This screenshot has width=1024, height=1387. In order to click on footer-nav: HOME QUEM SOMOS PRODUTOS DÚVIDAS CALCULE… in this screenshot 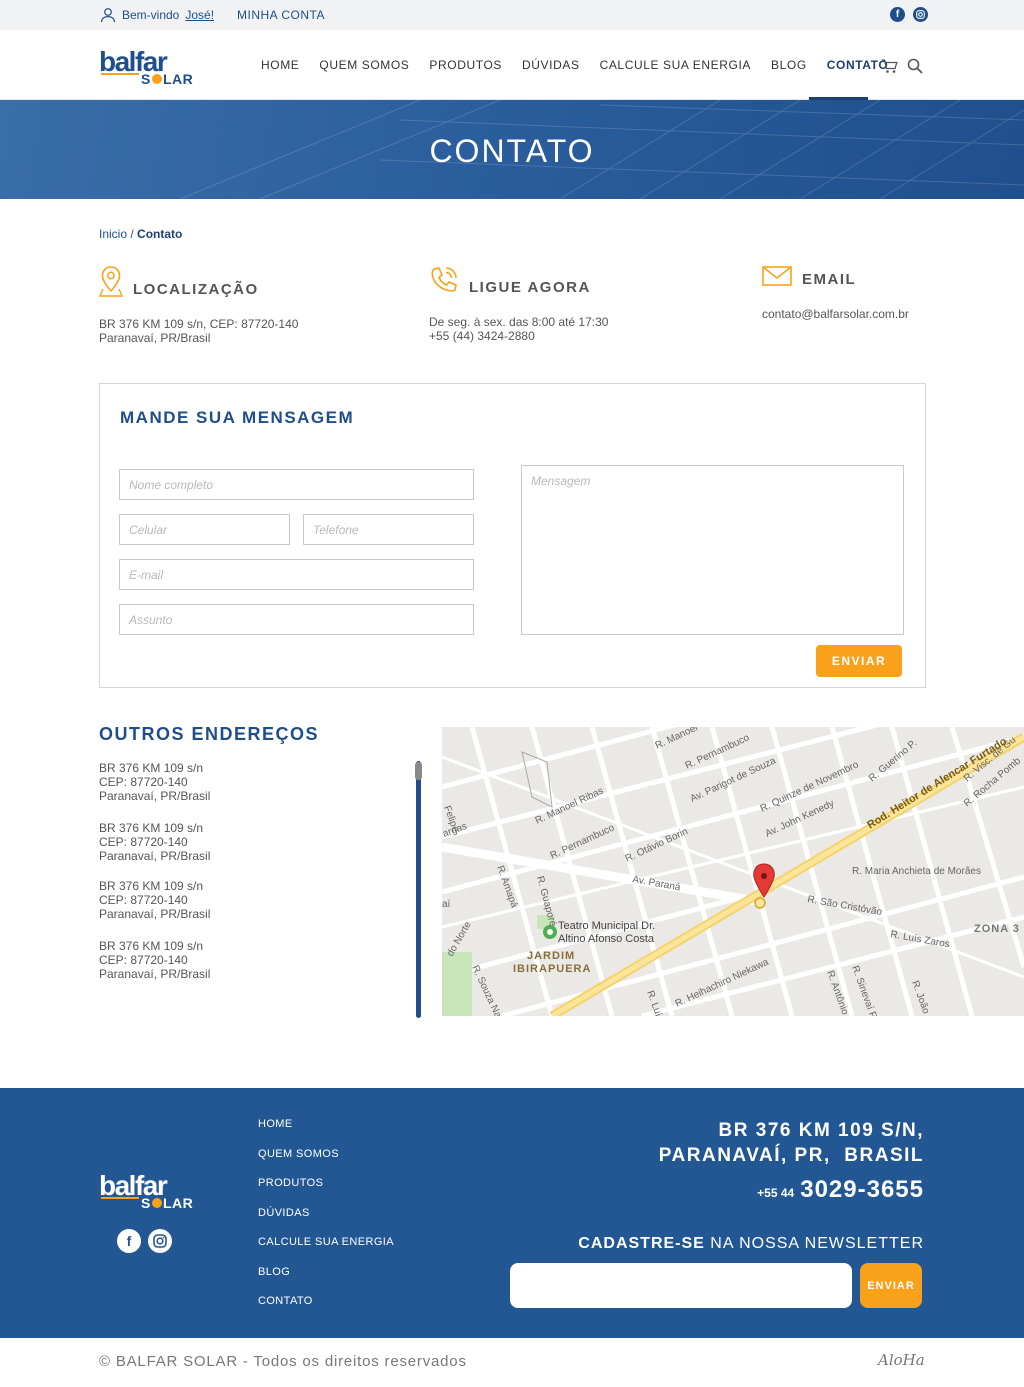, I will do `click(326, 1221)`.